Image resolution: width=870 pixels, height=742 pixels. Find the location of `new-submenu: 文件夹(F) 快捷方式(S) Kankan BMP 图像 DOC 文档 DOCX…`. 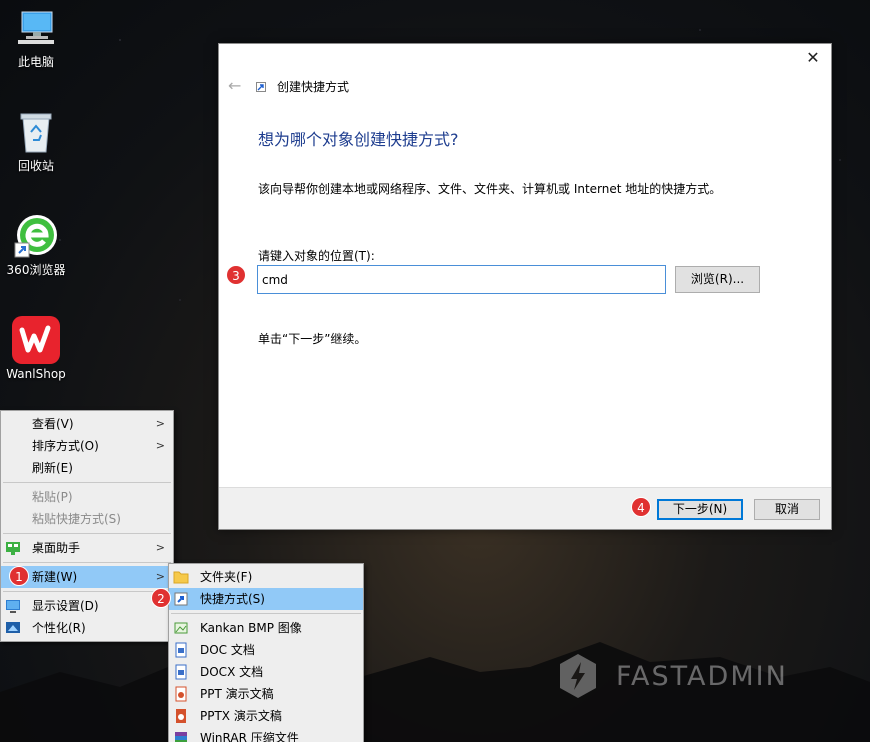

new-submenu: 文件夹(F) 快捷方式(S) Kankan BMP 图像 DOC 文档 DOCX… is located at coordinates (266, 652).